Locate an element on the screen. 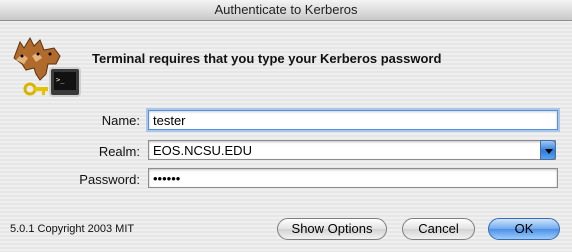  show-options-button: Show Options is located at coordinates (332, 229).